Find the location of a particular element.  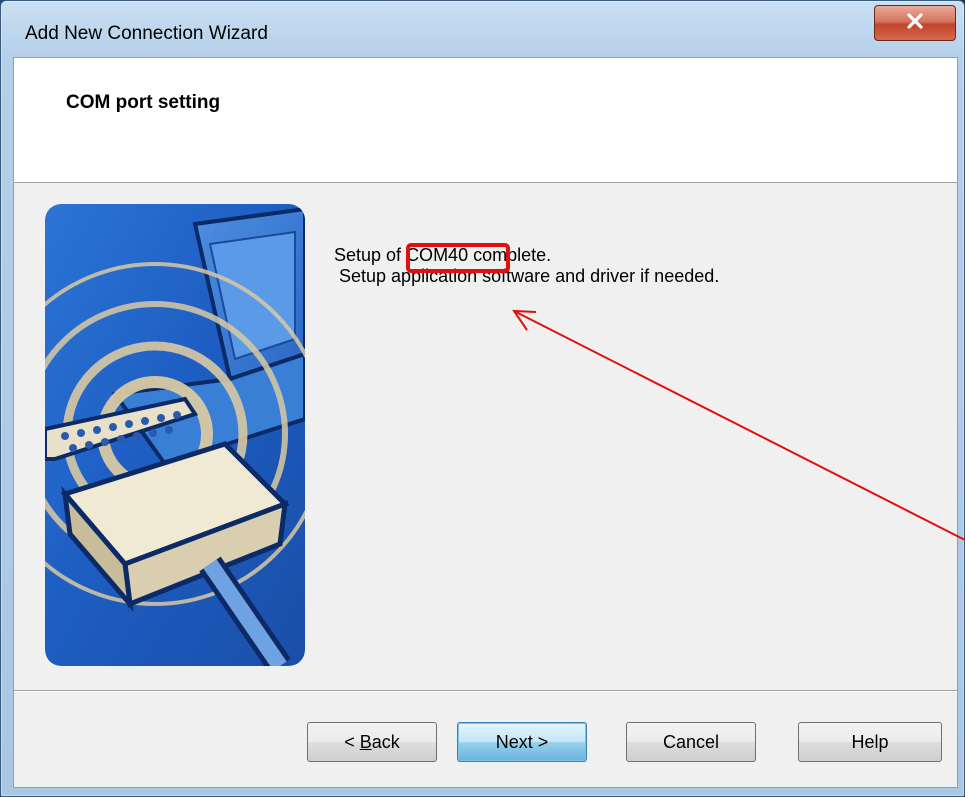

cancel-label: Cancel is located at coordinates (691, 741).